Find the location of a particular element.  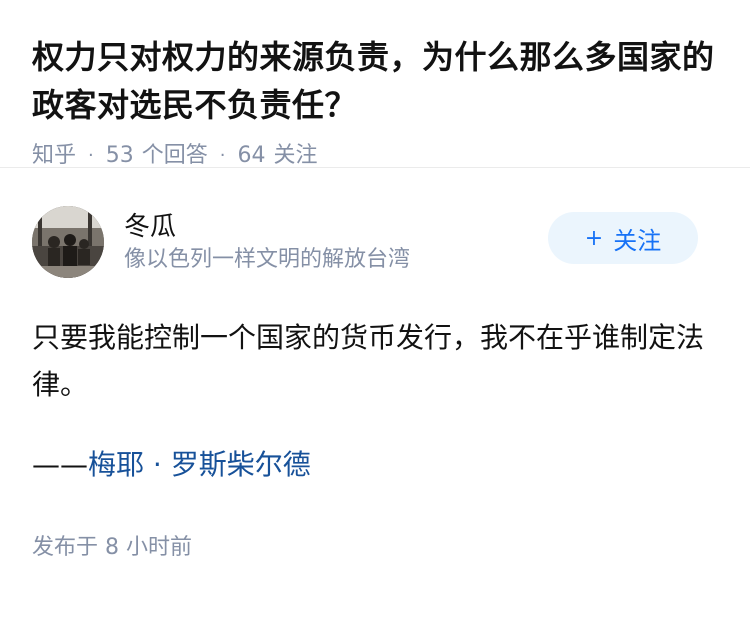

quote-dash: —— is located at coordinates (60, 464).